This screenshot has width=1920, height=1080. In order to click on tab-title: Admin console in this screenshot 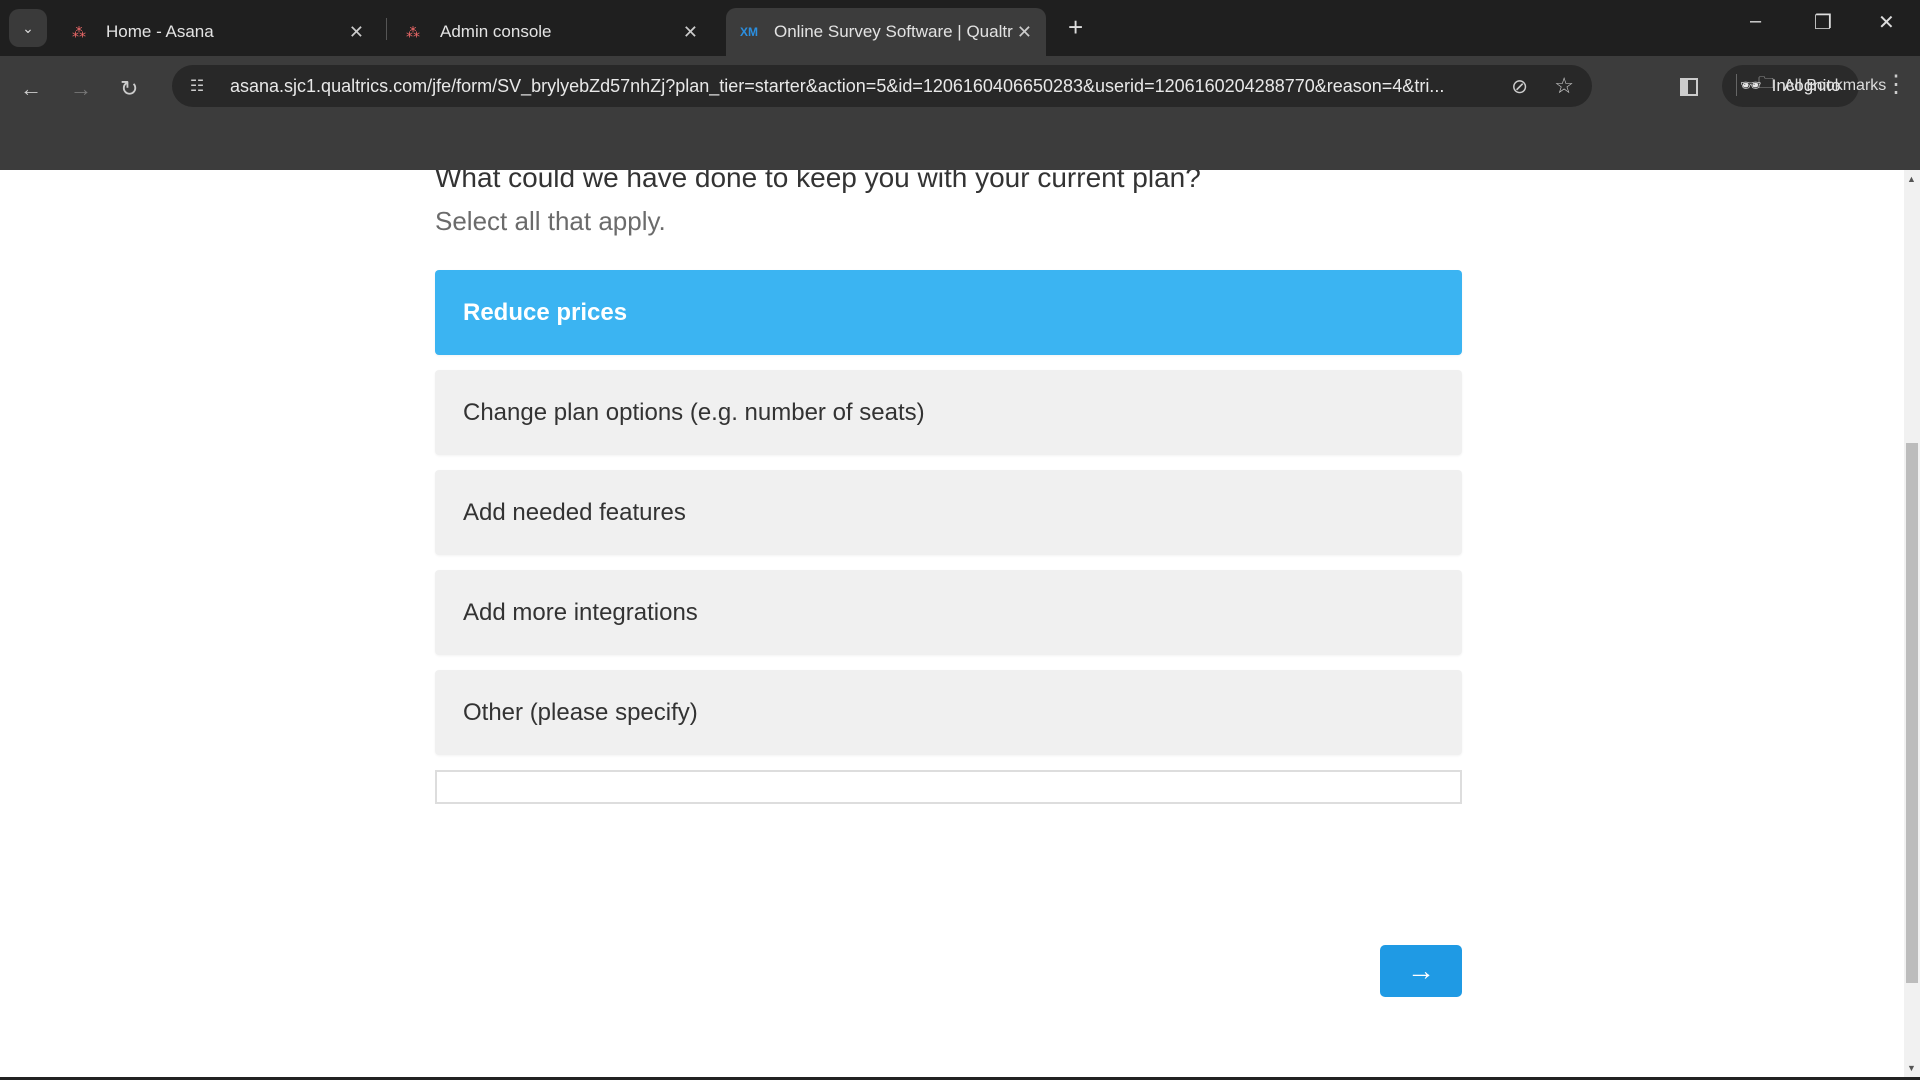, I will do `click(496, 31)`.